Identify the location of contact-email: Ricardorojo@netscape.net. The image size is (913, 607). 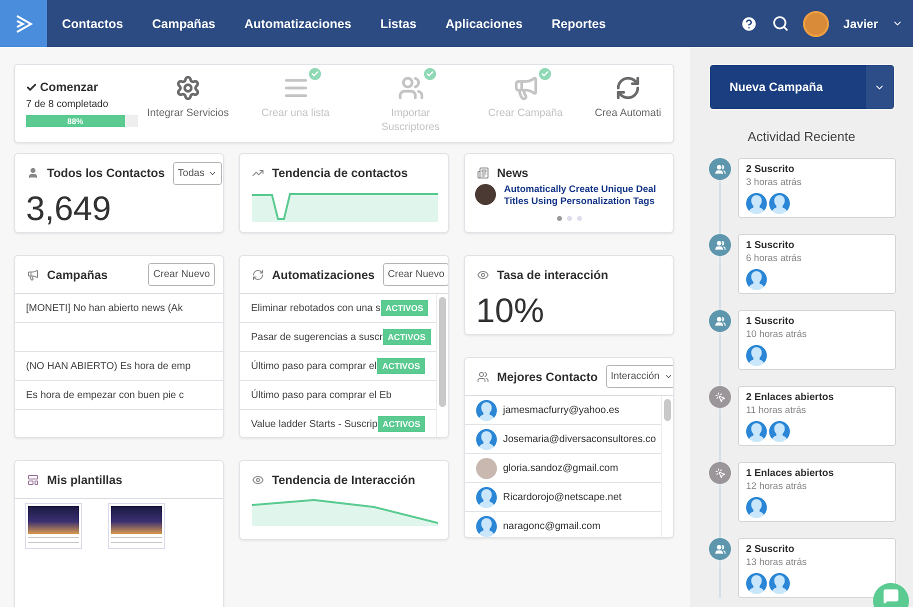
(562, 497).